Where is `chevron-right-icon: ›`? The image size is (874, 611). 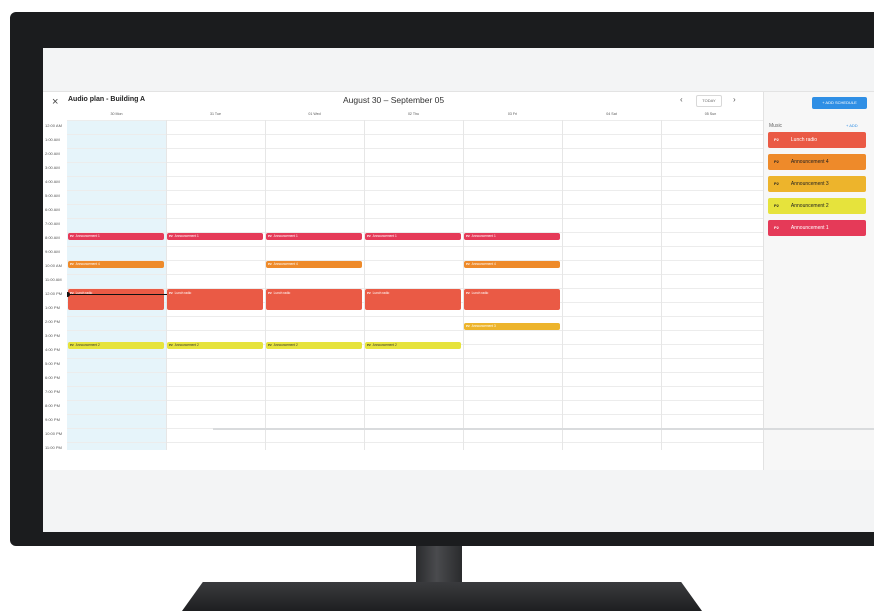
chevron-right-icon: › is located at coordinates (734, 99).